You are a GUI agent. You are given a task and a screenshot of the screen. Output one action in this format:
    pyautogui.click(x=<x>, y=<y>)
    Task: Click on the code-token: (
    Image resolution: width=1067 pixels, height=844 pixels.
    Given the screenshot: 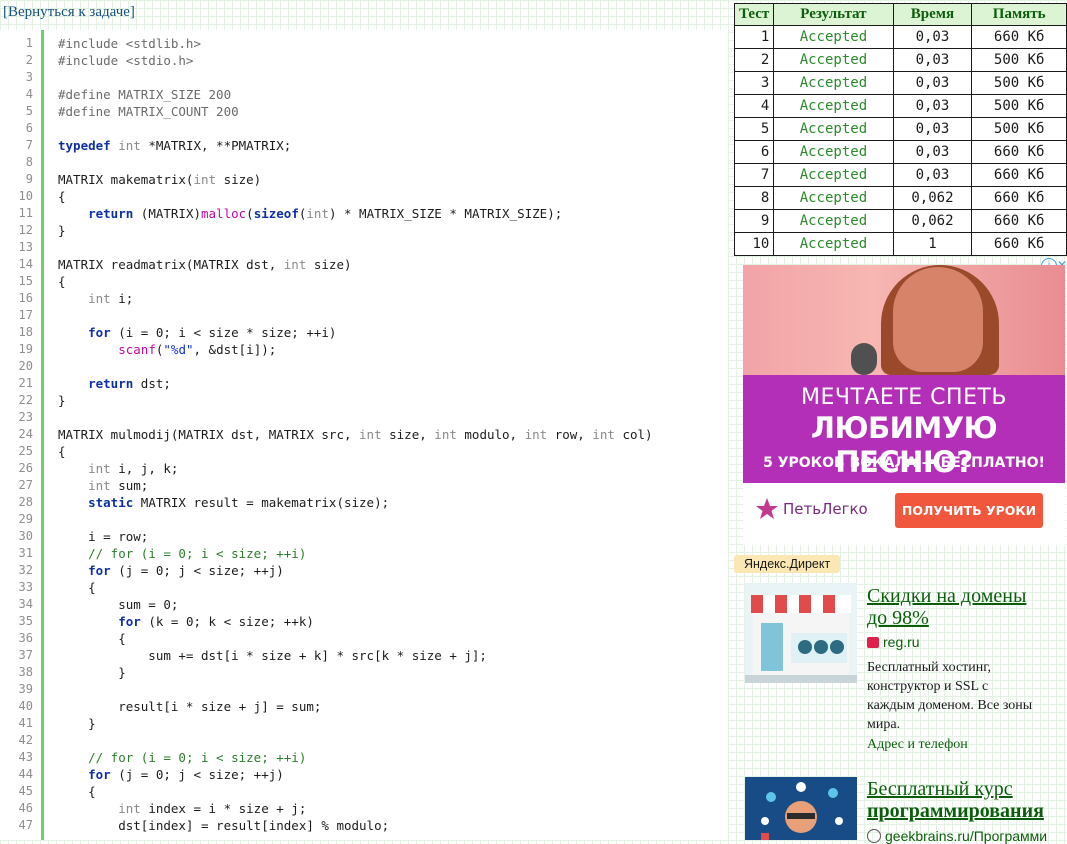 What is the action you would take?
    pyautogui.click(x=250, y=213)
    